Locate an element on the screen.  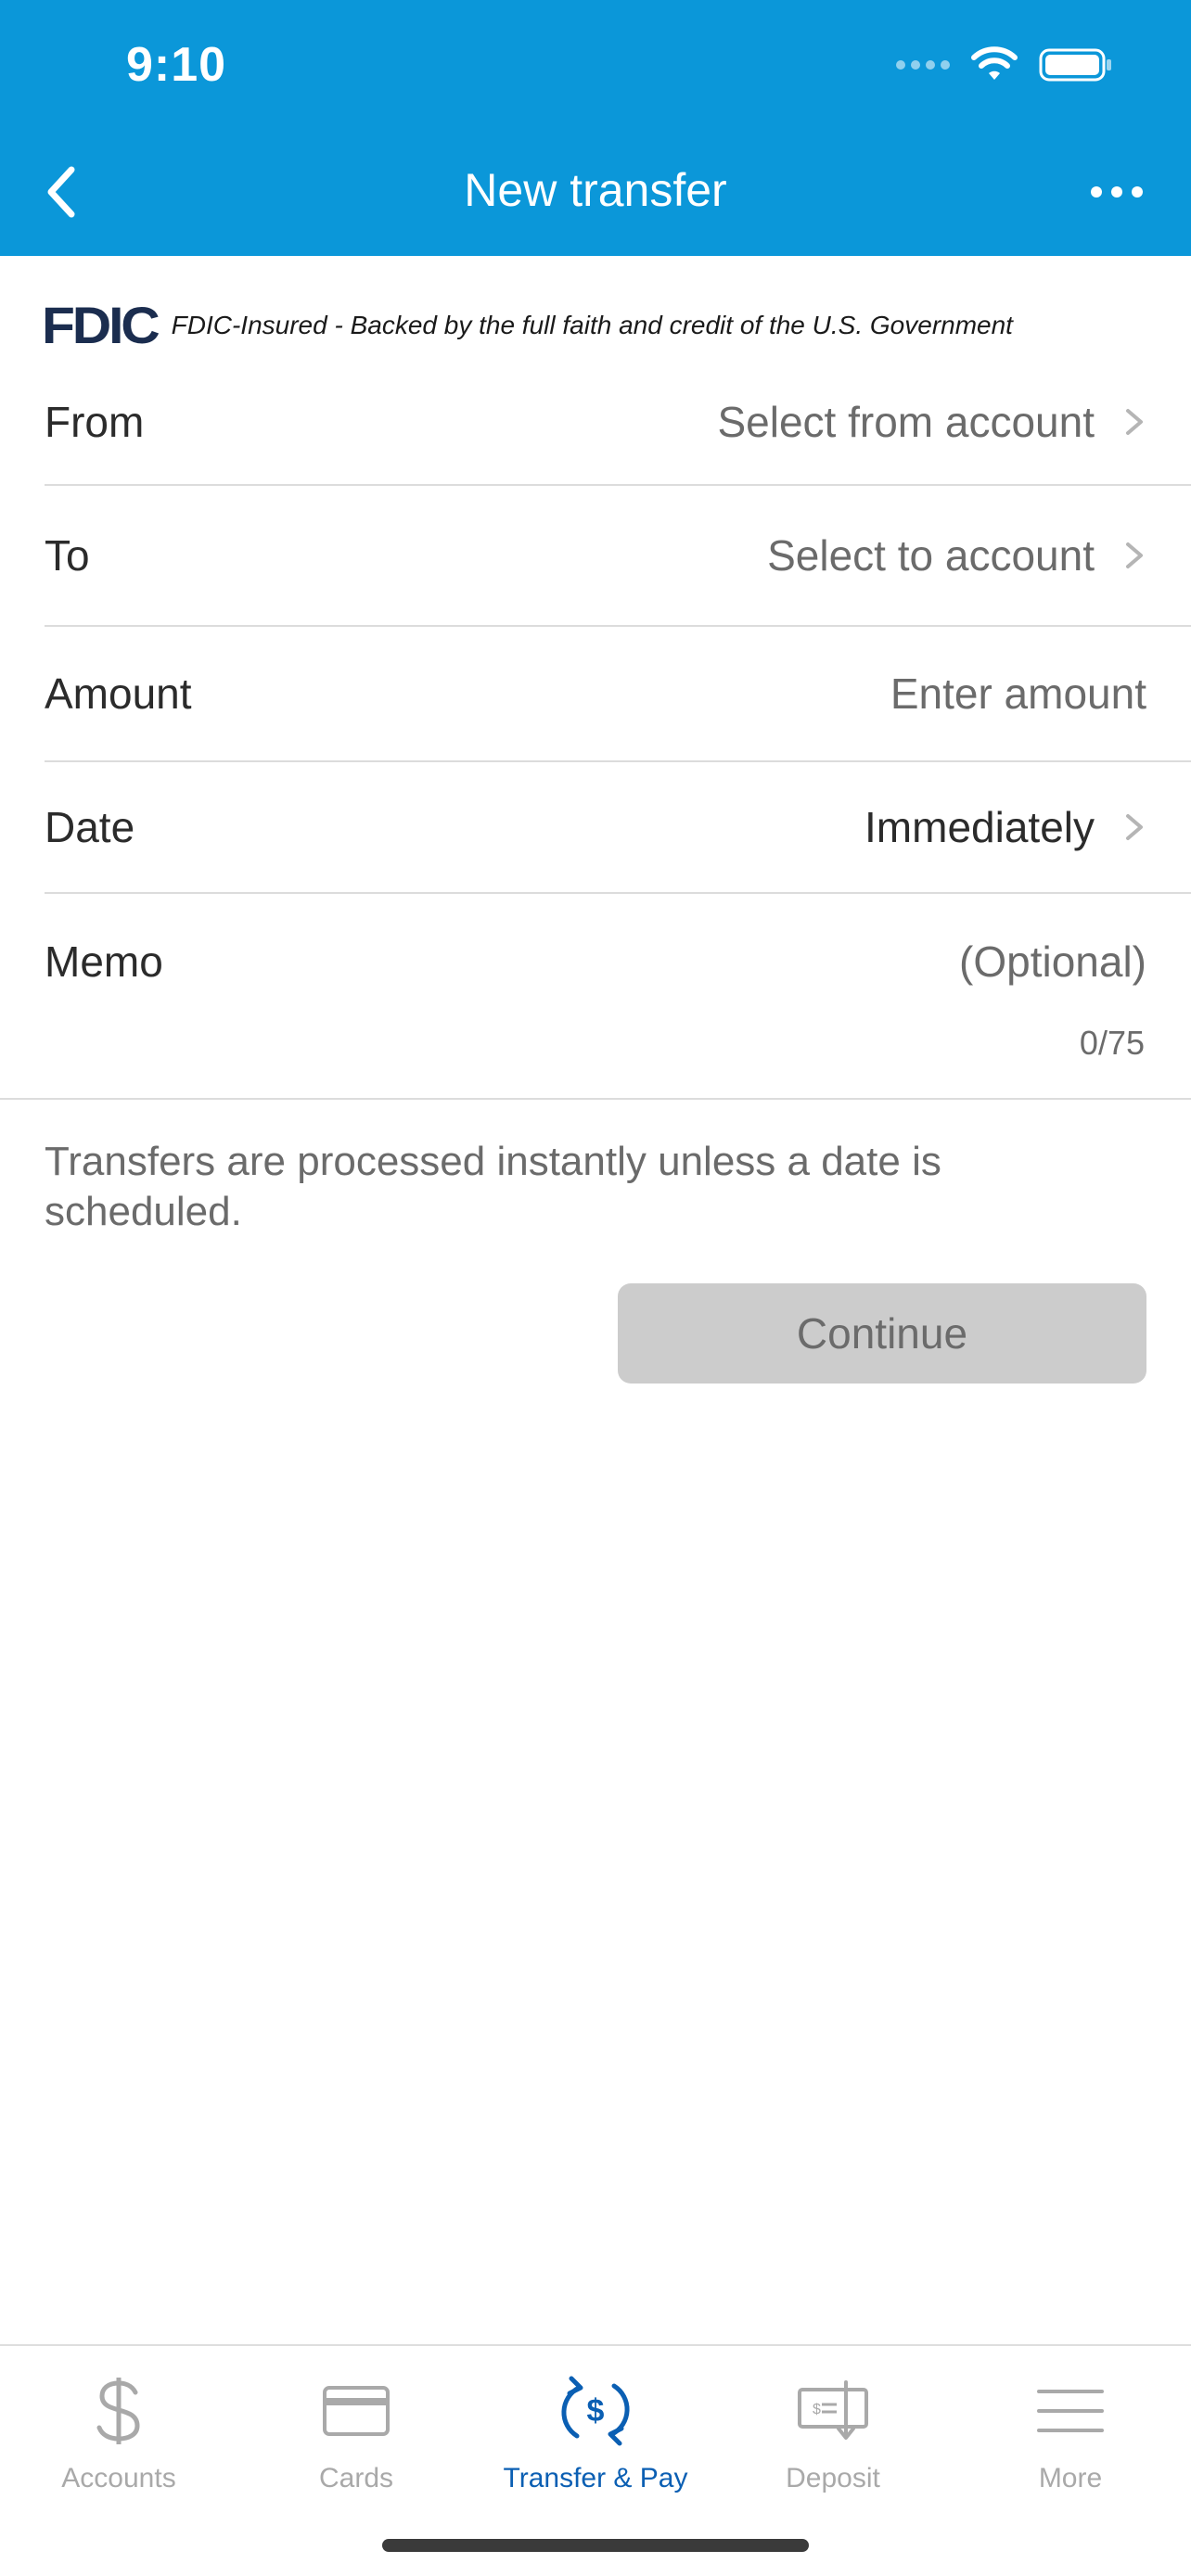
amount-input: Enter amount is located at coordinates (1040, 694).